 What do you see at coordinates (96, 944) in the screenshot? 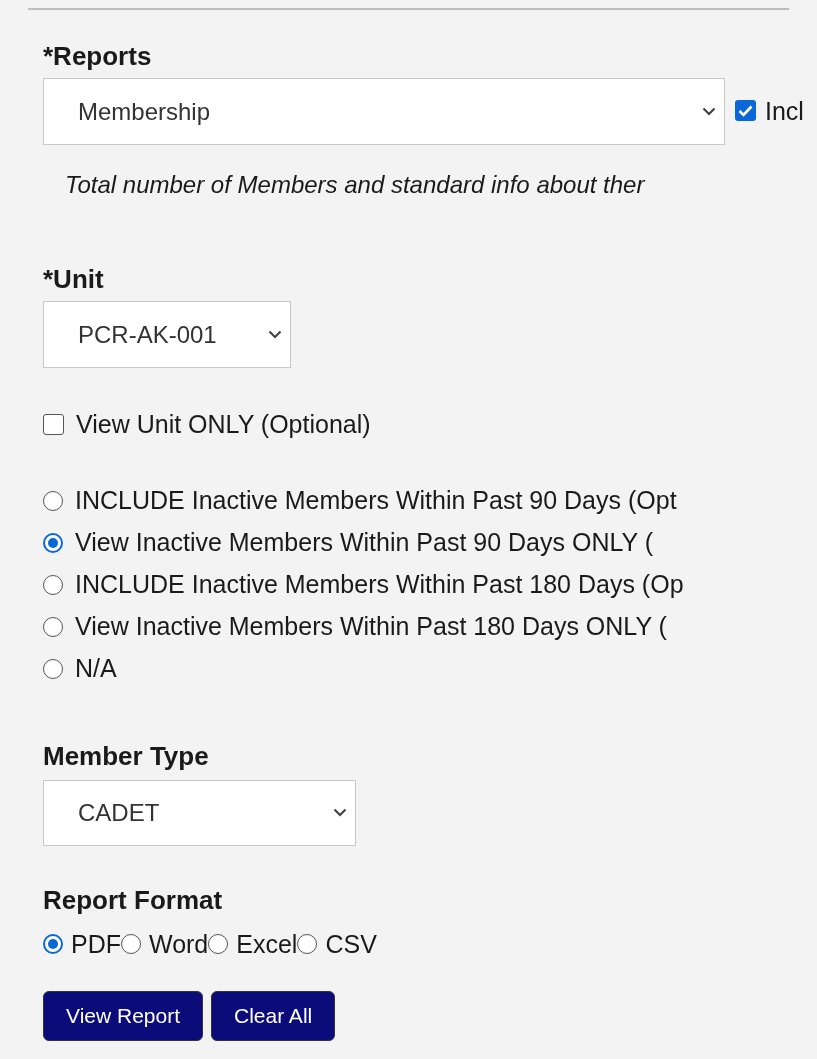
I see `radio-label: PDF` at bounding box center [96, 944].